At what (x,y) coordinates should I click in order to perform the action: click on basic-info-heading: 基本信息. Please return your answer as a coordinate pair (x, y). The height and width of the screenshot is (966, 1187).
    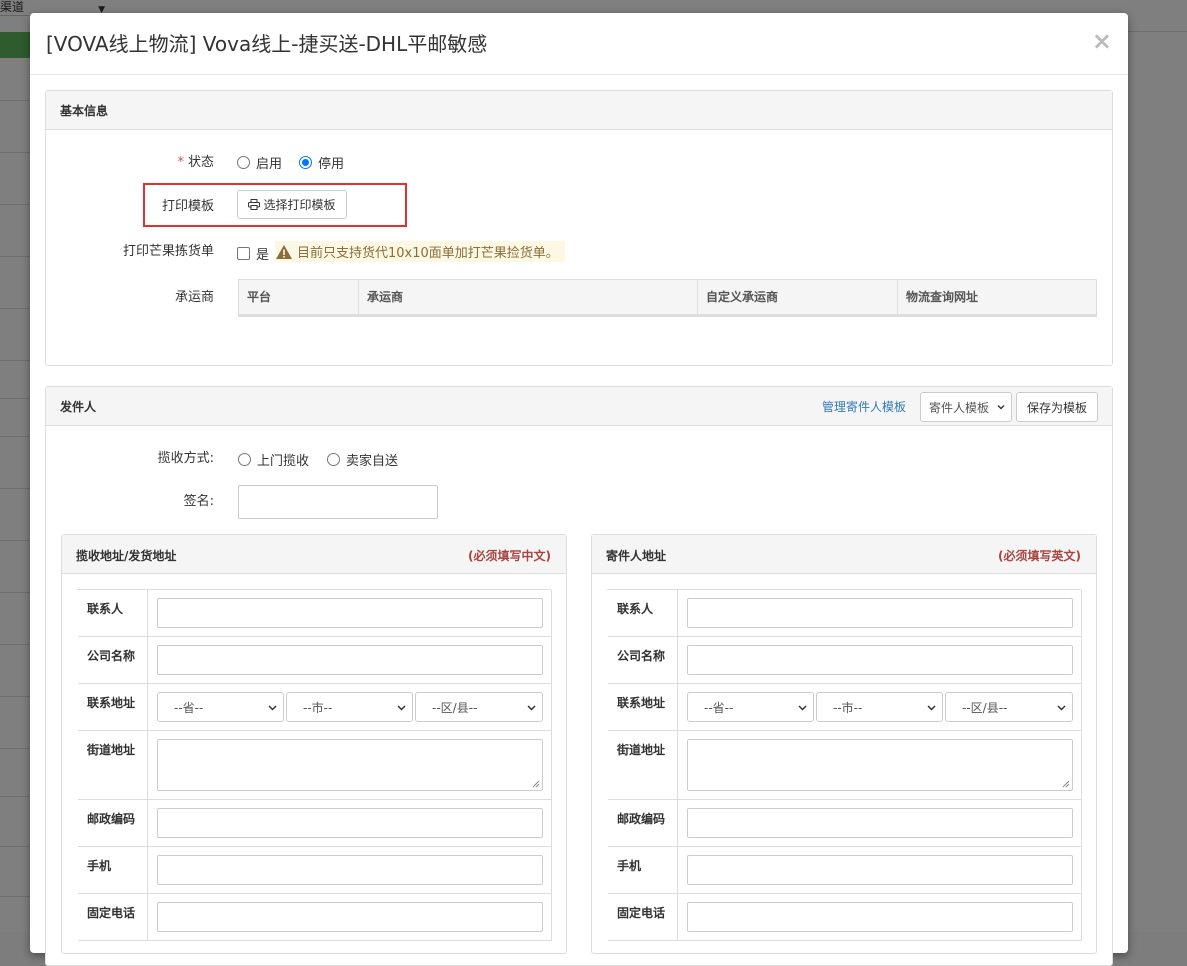
    Looking at the image, I should click on (579, 110).